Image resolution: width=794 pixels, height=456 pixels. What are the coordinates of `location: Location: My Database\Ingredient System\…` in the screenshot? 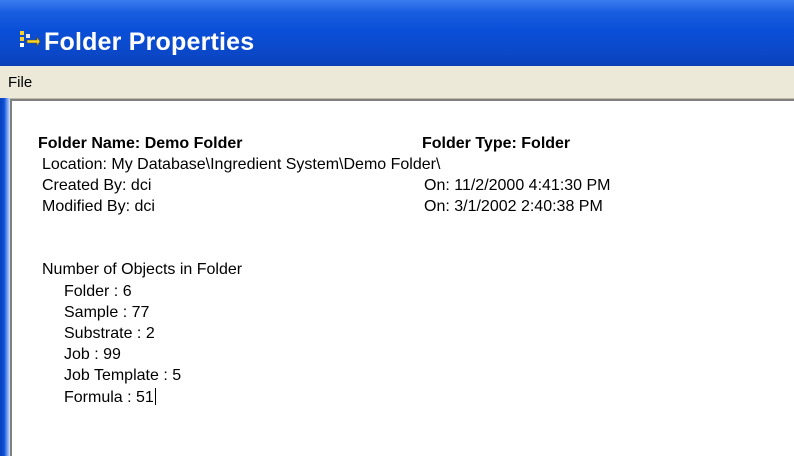 It's located at (241, 164).